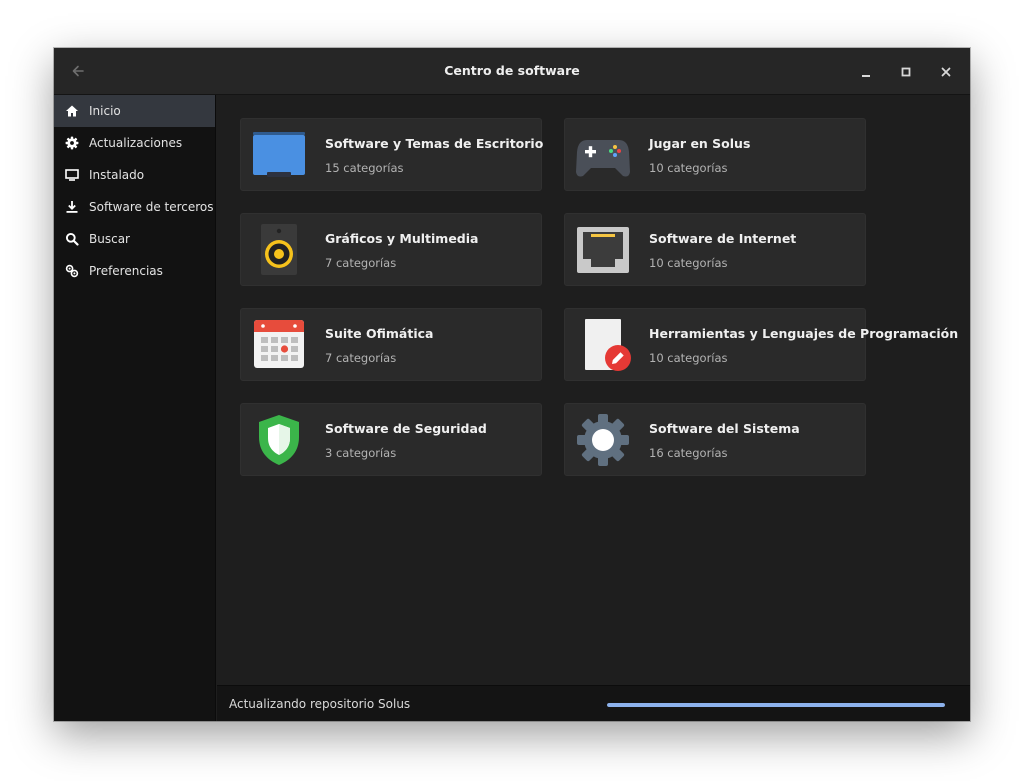 The width and height of the screenshot is (1024, 781). I want to click on calendar-icon, so click(279, 344).